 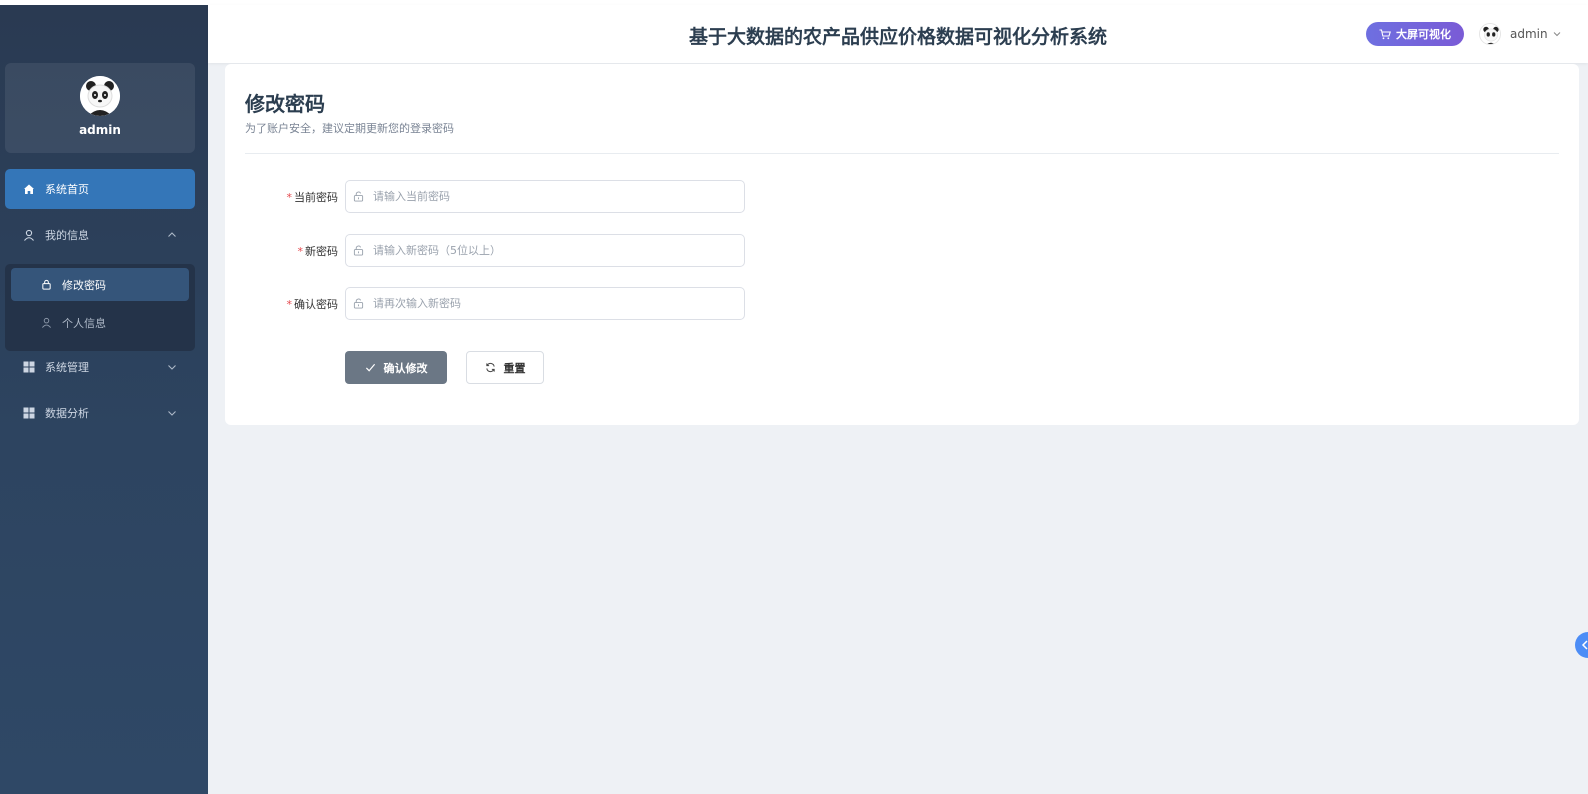 What do you see at coordinates (172, 234) in the screenshot?
I see `chevron-up-icon` at bounding box center [172, 234].